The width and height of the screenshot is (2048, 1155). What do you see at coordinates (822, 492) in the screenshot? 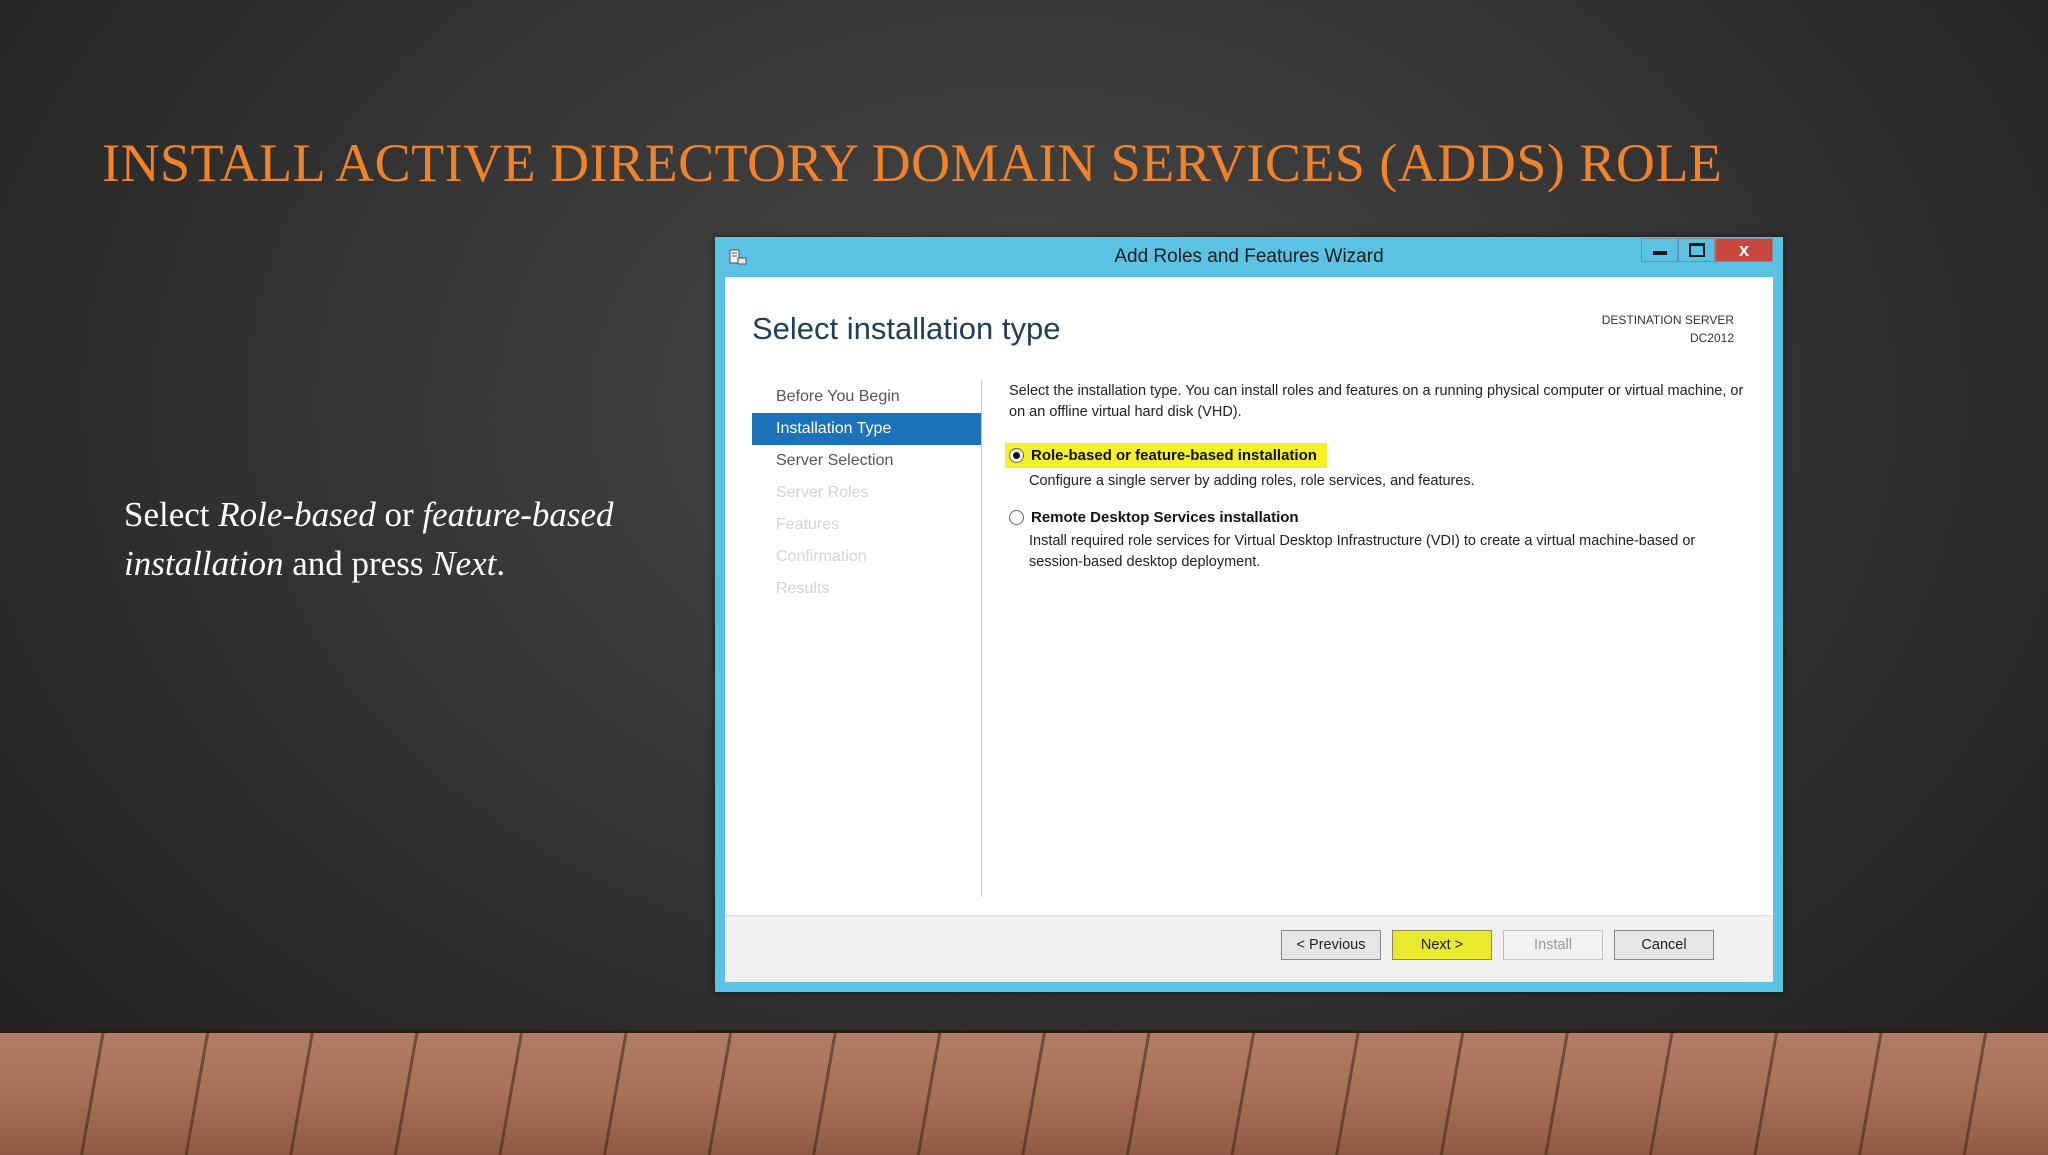
I see `nav-item-server-roles: Server Roles` at bounding box center [822, 492].